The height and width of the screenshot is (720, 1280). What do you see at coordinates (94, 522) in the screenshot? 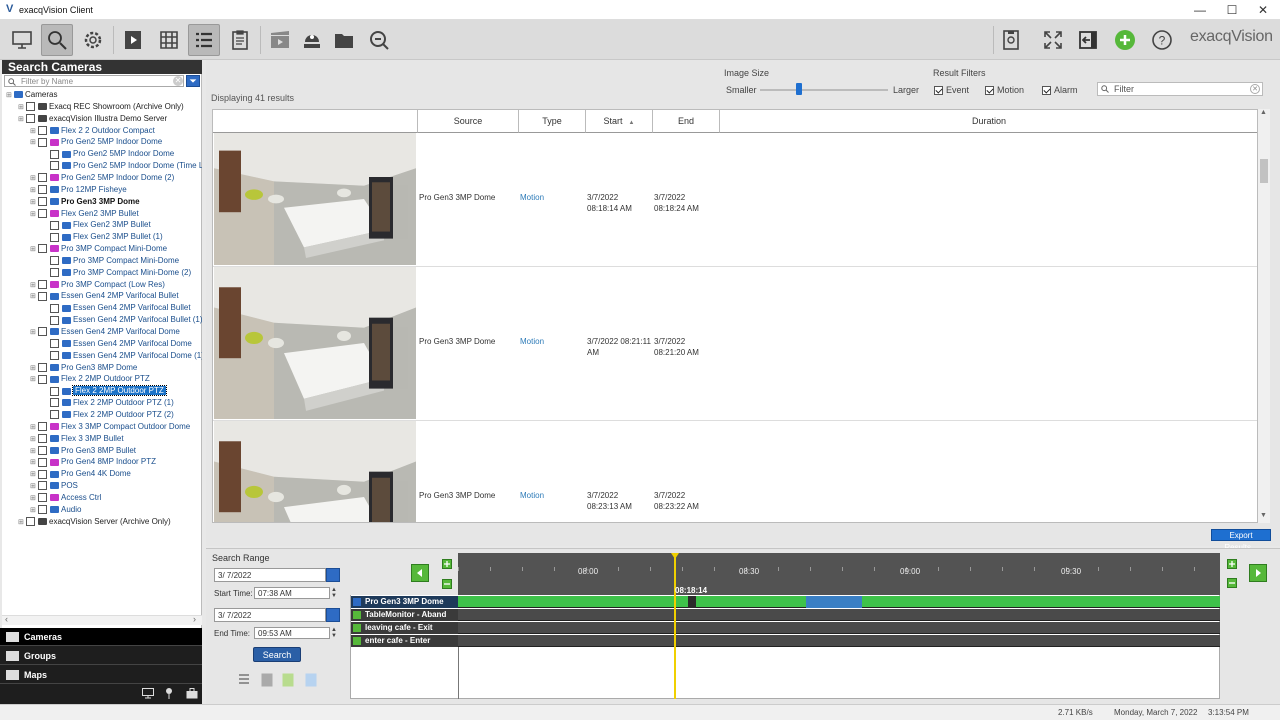
I see `tree-item: ⊞ exacqVision Server (Archive Only)` at bounding box center [94, 522].